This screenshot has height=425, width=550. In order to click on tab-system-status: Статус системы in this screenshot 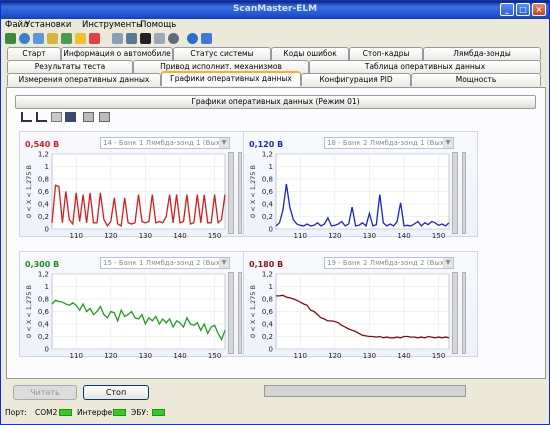, I will do `click(222, 53)`.